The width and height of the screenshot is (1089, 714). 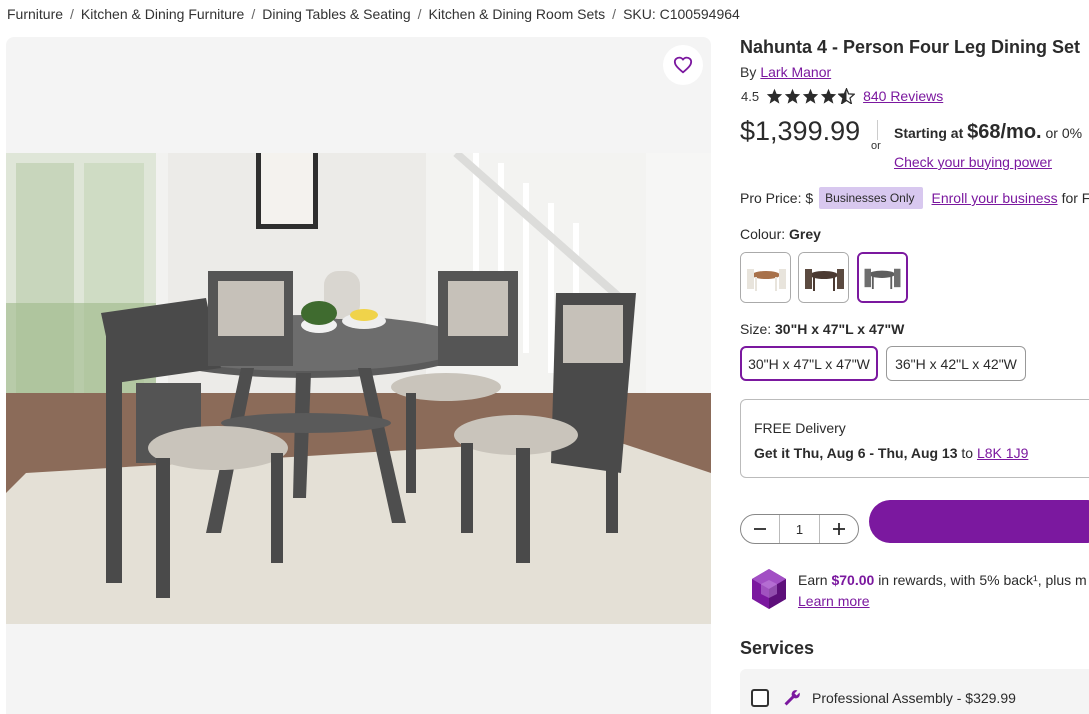 I want to click on colour-swatch-natural, so click(x=765, y=277).